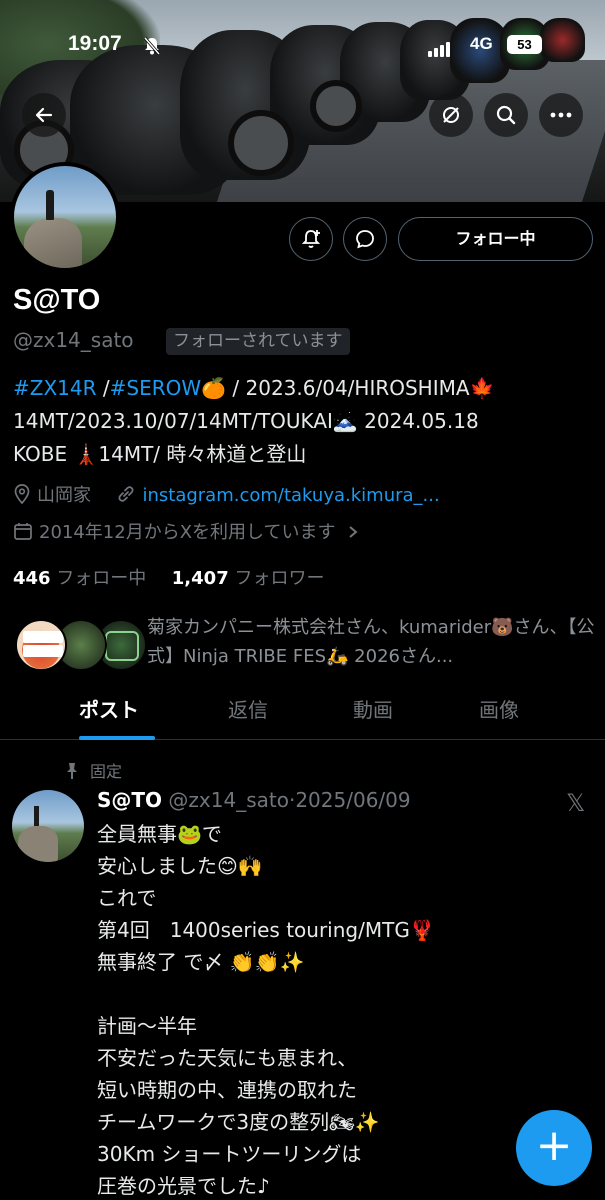 The height and width of the screenshot is (1200, 605). Describe the element at coordinates (72, 771) in the screenshot. I see `pin-icon` at that location.